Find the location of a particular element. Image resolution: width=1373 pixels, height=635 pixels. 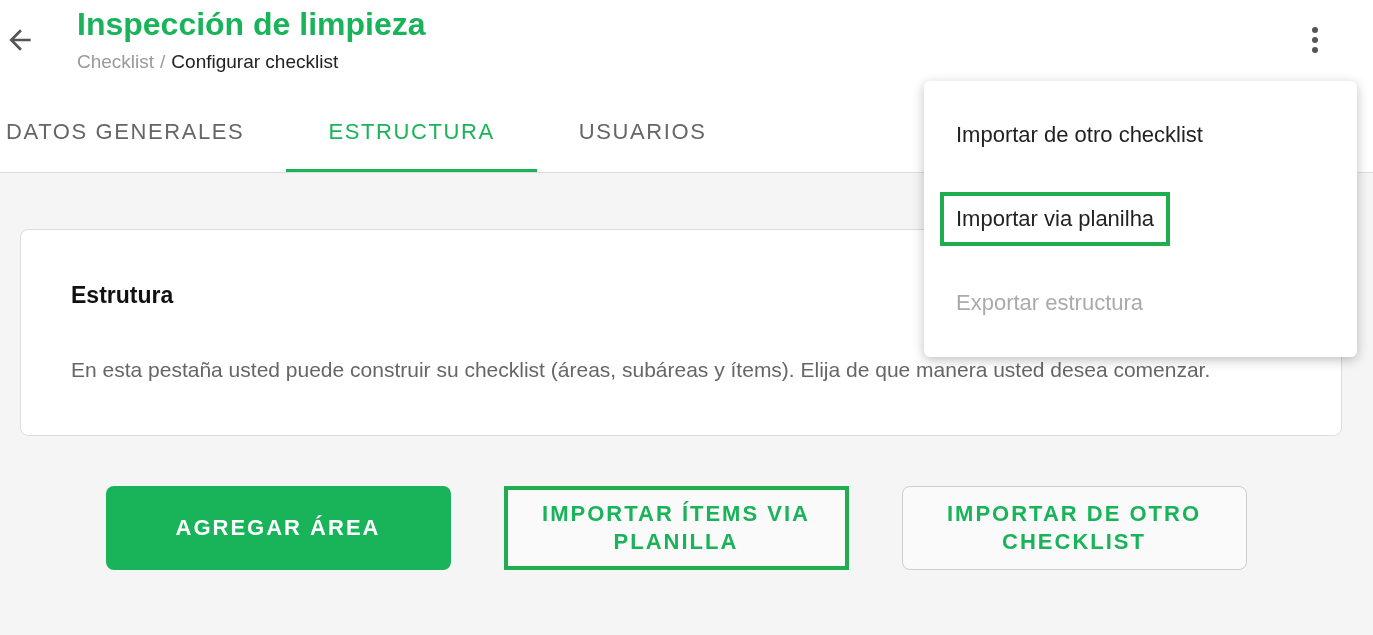

page-title: Inspección de limpieza is located at coordinates (251, 24).